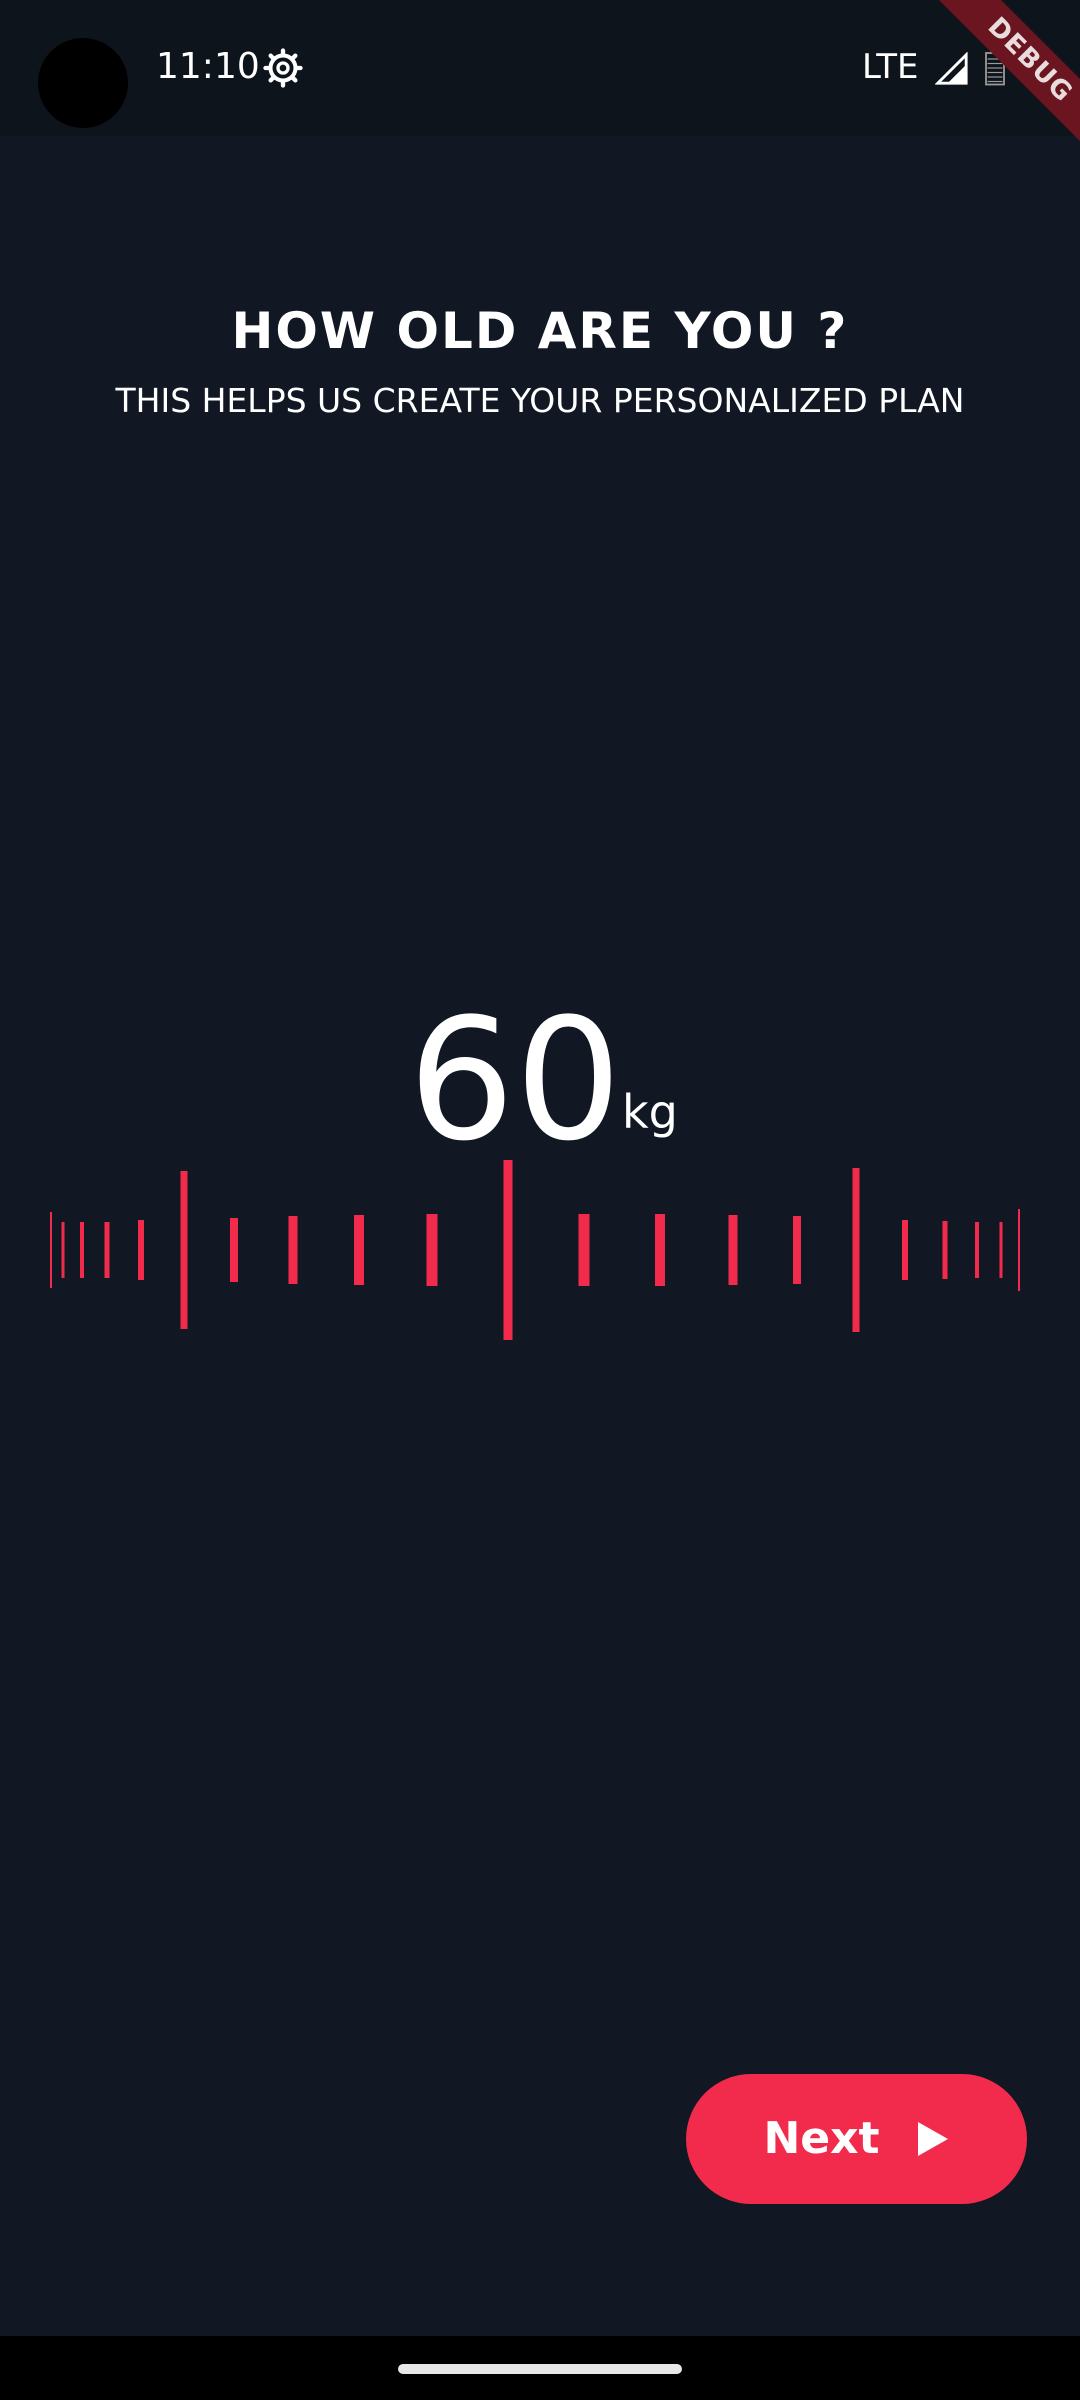 Image resolution: width=1080 pixels, height=2400 pixels. I want to click on weight-ruler-picker, so click(540, 1250).